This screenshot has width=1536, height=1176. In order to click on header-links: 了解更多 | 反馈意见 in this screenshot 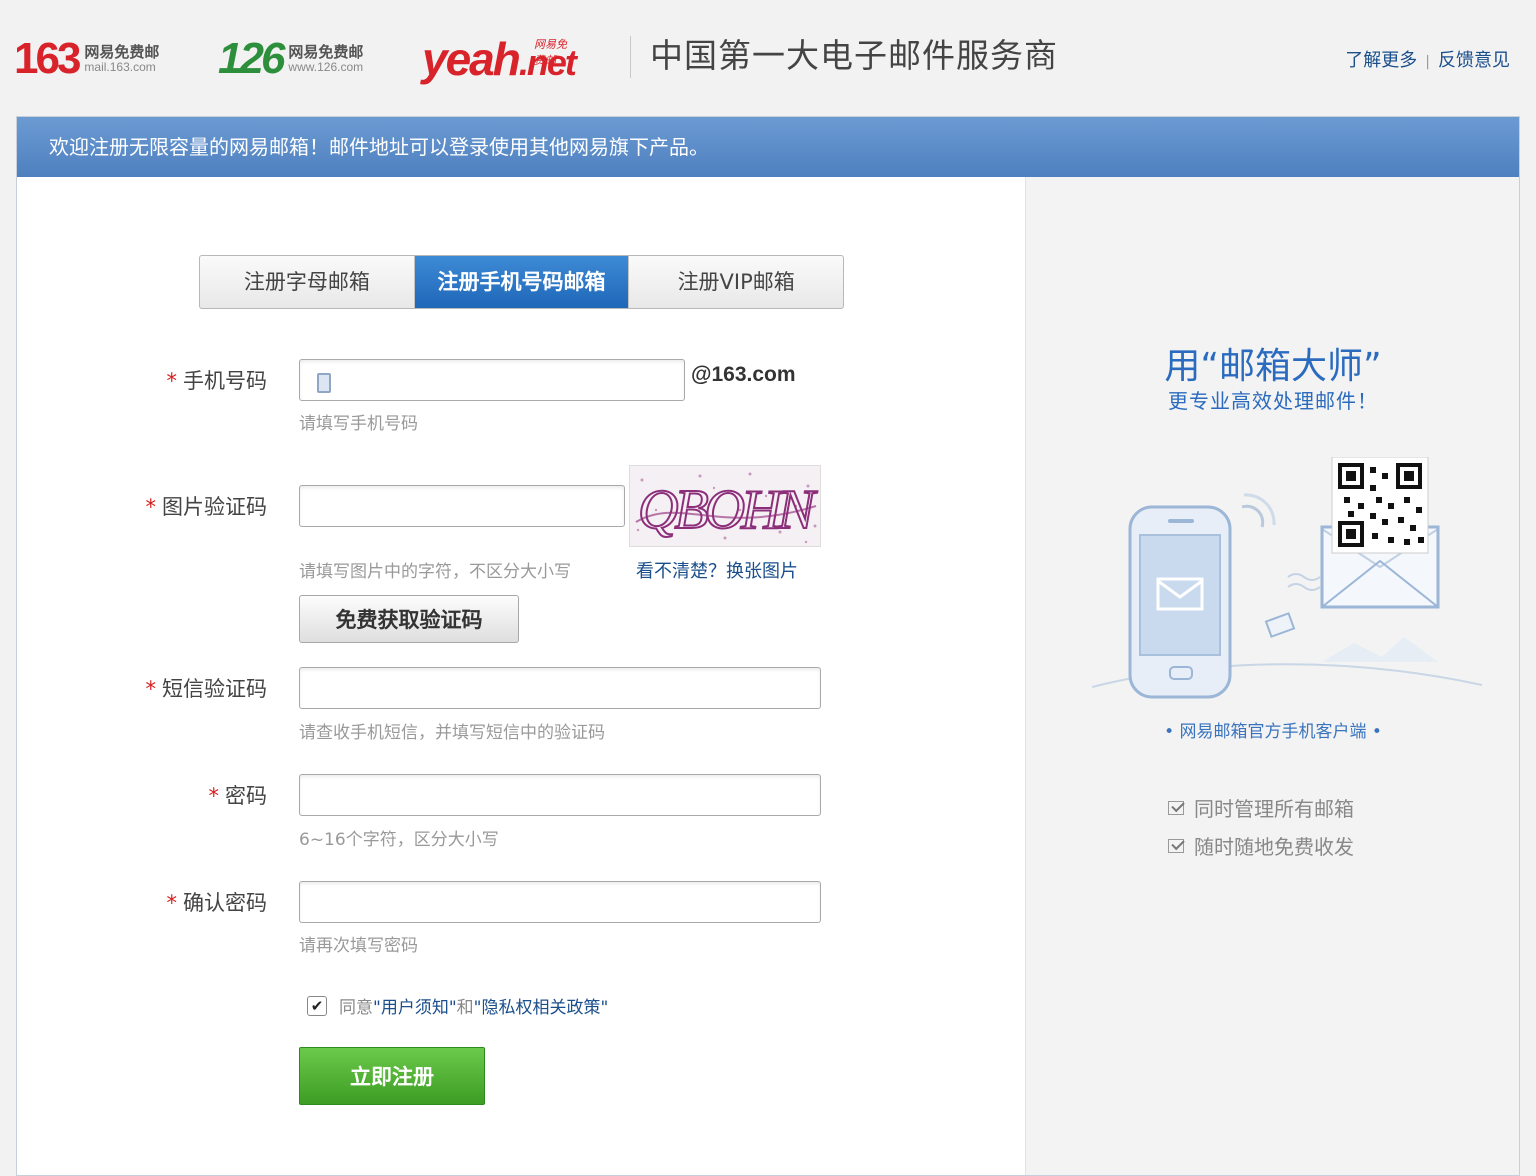, I will do `click(1427, 59)`.